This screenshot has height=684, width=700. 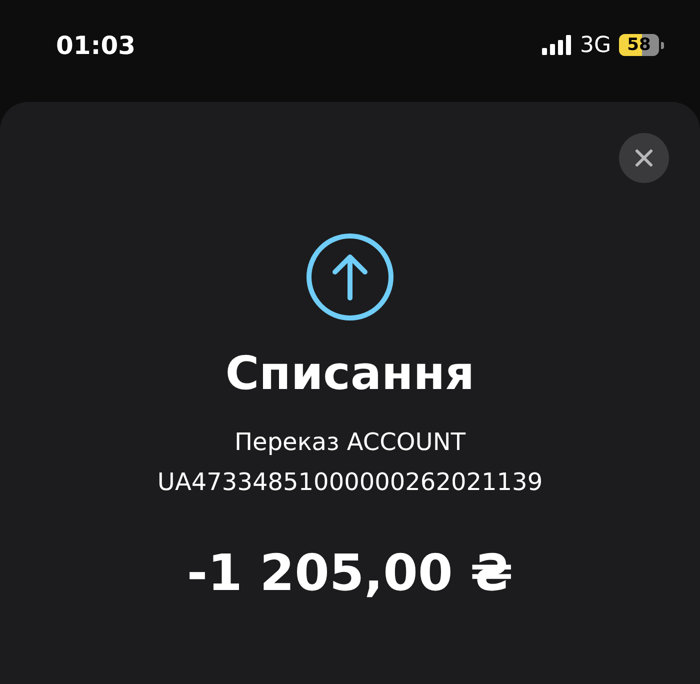 What do you see at coordinates (350, 573) in the screenshot?
I see `transaction-amount: -1 205,00 ₴` at bounding box center [350, 573].